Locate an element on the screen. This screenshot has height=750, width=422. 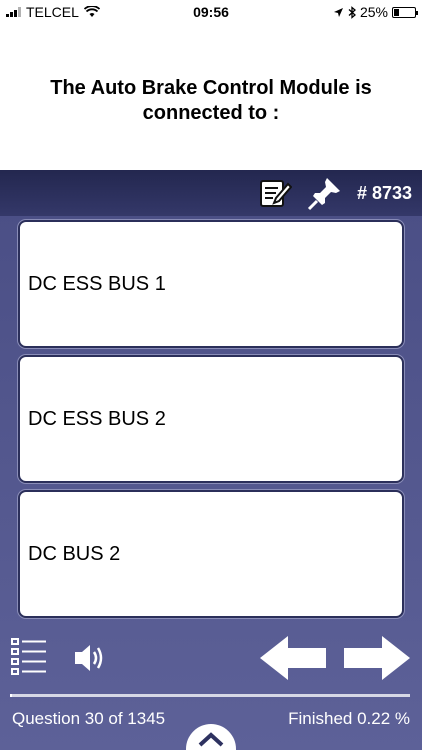
question-counter: Question 30 of 1345 is located at coordinates (89, 718).